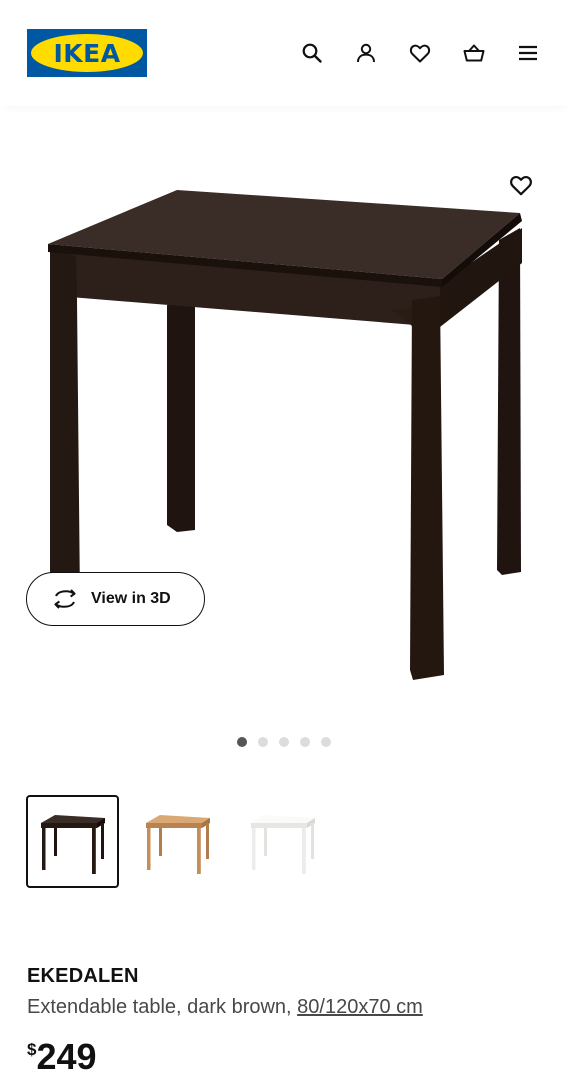 The height and width of the screenshot is (1080, 572). I want to click on search-button, so click(312, 53).